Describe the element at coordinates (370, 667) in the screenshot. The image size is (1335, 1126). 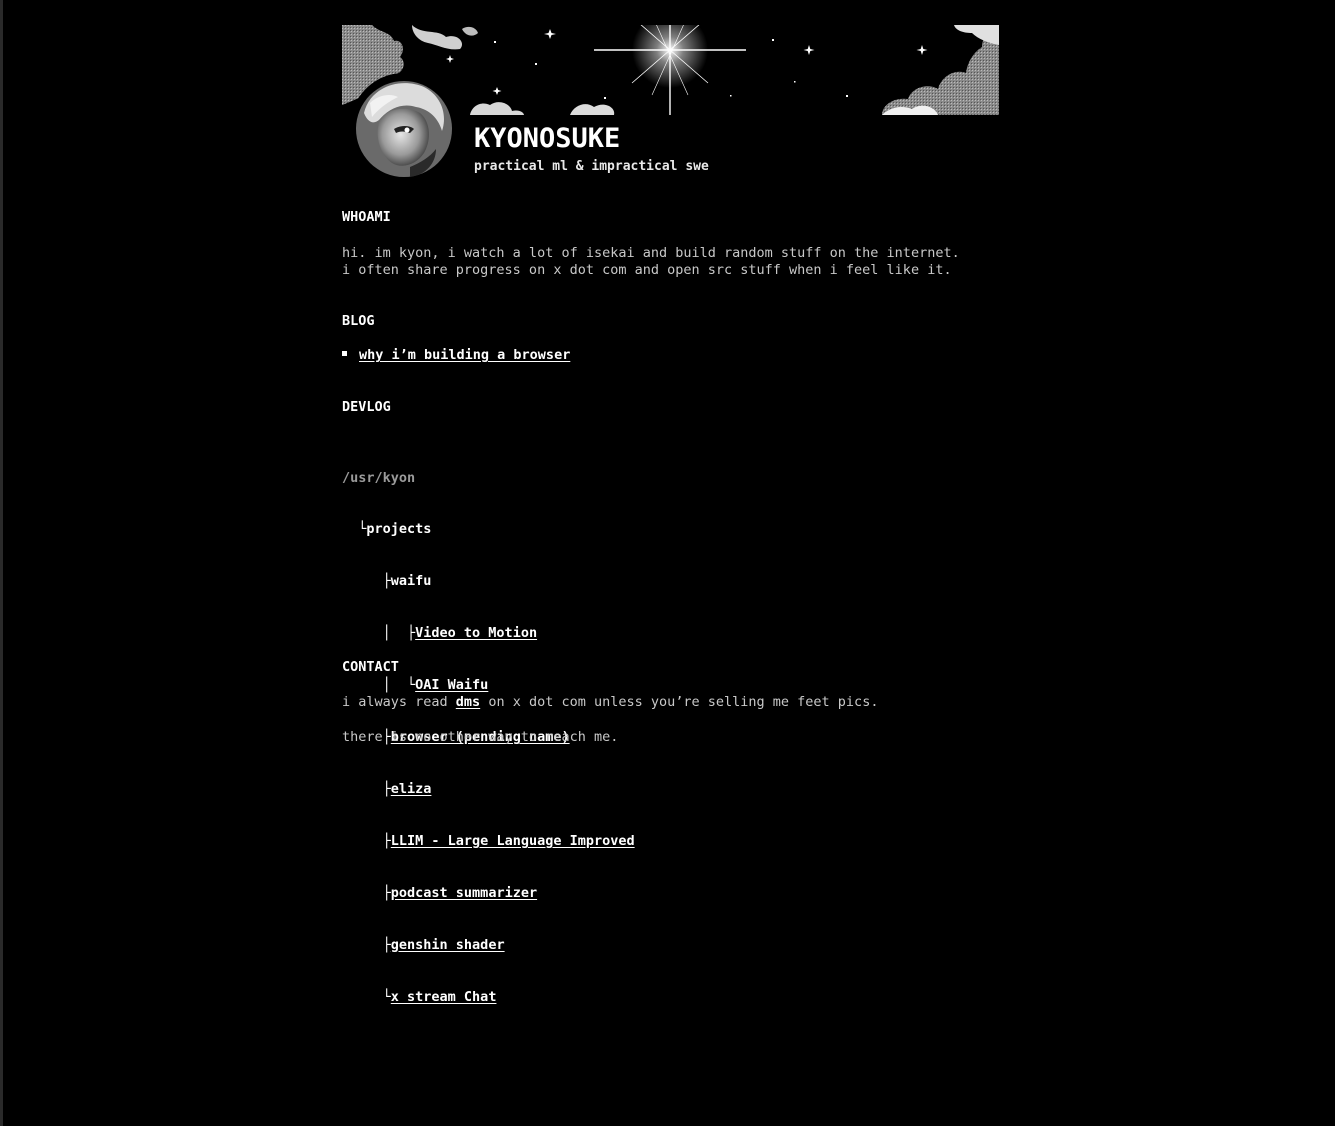
I see `contact-heading: CONTACT` at that location.